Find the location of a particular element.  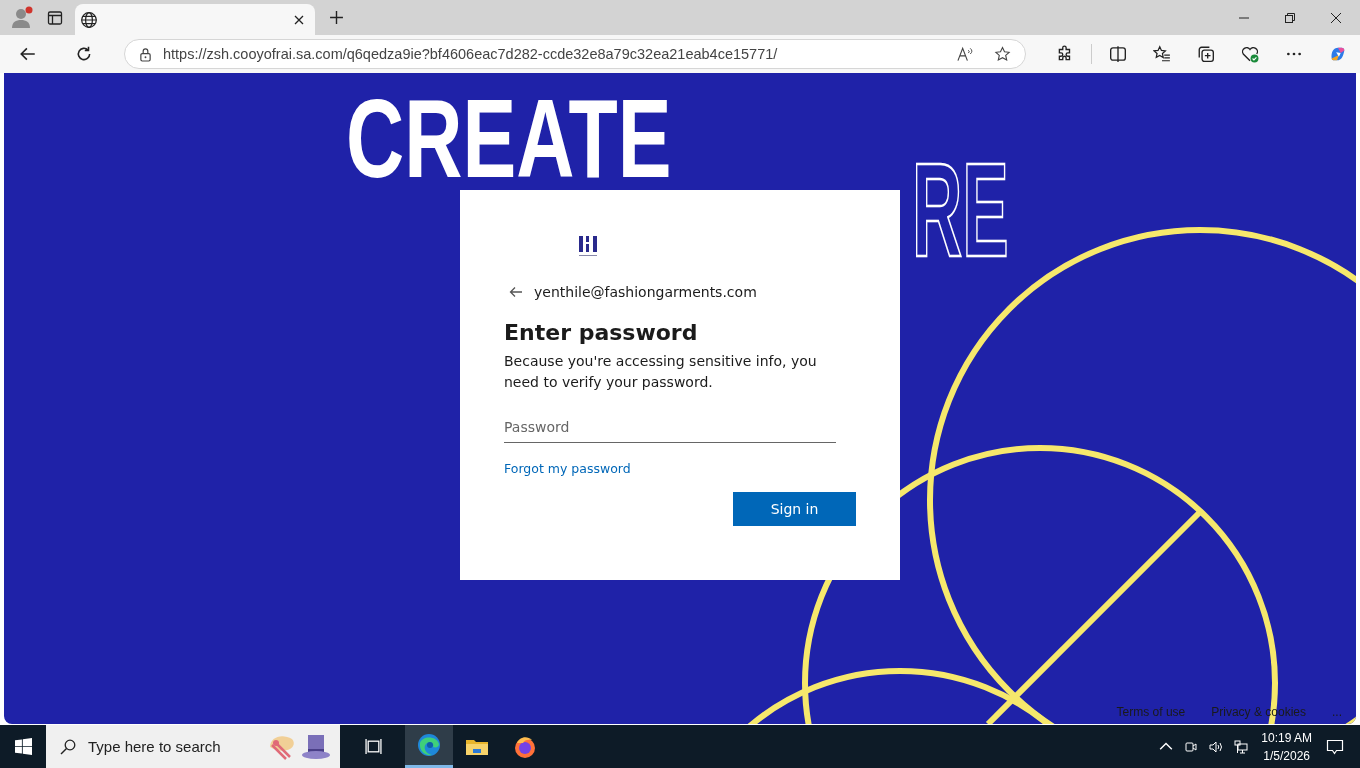

tab-actions-icon is located at coordinates (55, 17).